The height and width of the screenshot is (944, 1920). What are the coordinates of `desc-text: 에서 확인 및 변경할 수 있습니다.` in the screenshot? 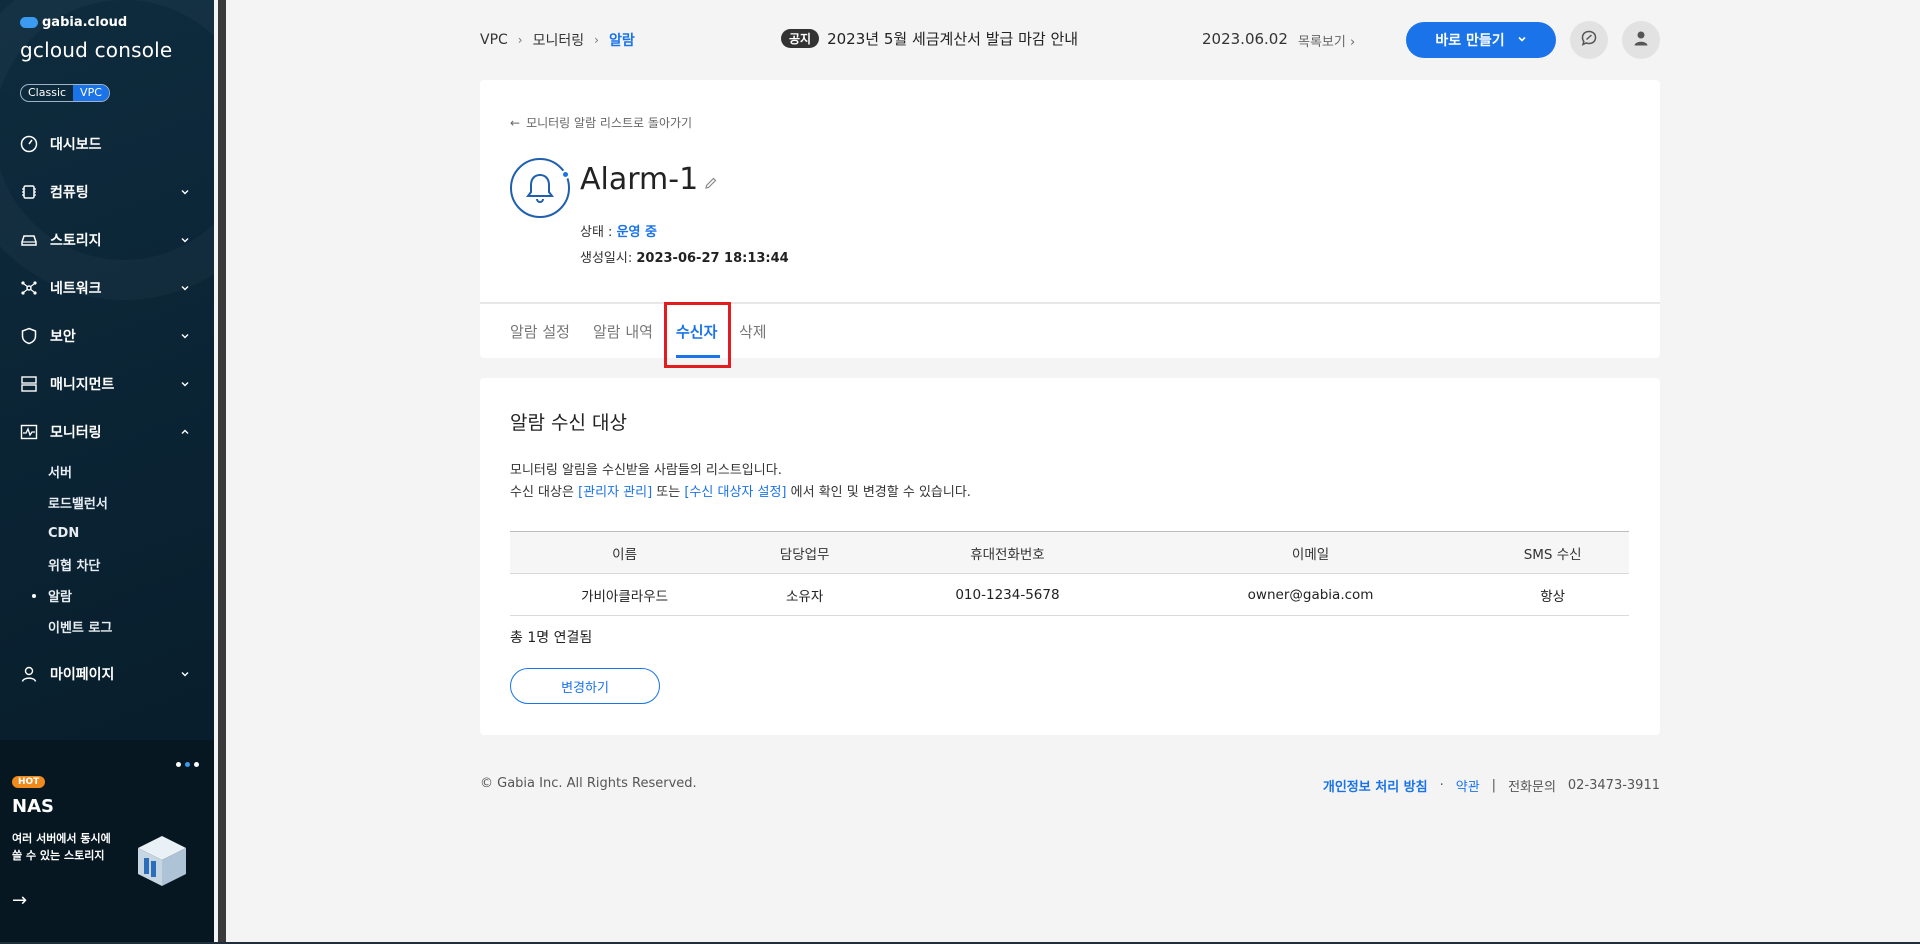 It's located at (880, 492).